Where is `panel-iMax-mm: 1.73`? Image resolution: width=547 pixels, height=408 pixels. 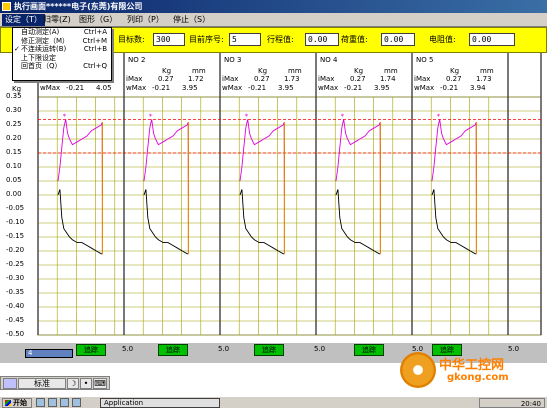
panel-iMax-mm: 1.73 is located at coordinates (484, 79).